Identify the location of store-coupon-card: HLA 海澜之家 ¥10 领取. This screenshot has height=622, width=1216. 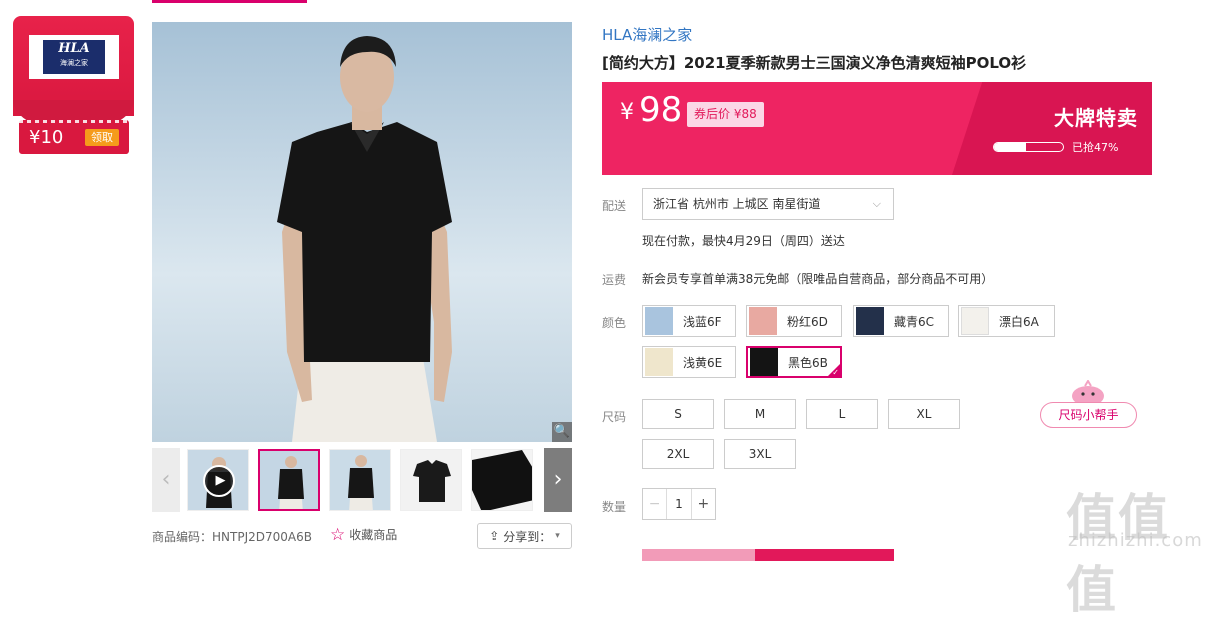
(73, 85).